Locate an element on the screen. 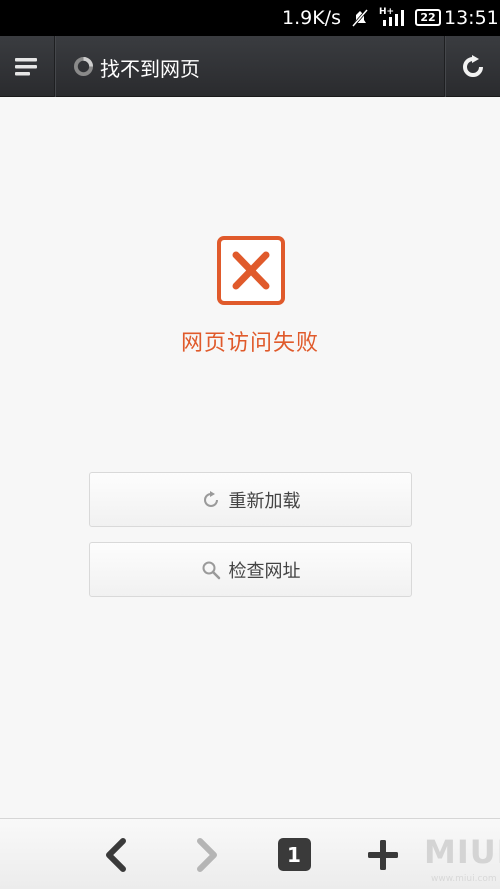  check-url-label: 检查网址 is located at coordinates (264, 571).